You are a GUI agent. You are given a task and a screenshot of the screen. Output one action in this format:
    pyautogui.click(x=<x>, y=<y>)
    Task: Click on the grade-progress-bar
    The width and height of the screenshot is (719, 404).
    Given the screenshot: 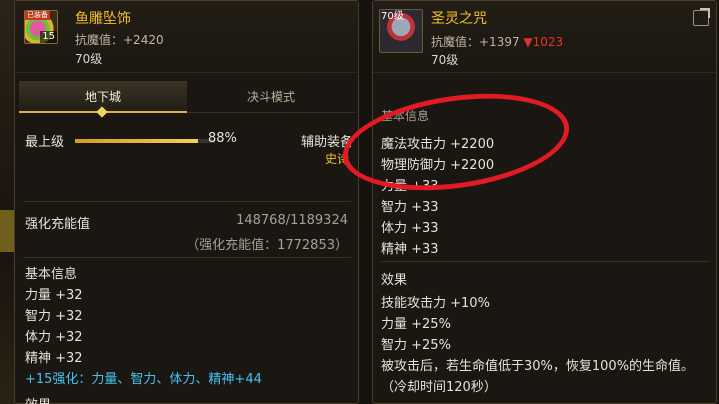 What is the action you would take?
    pyautogui.click(x=145, y=141)
    